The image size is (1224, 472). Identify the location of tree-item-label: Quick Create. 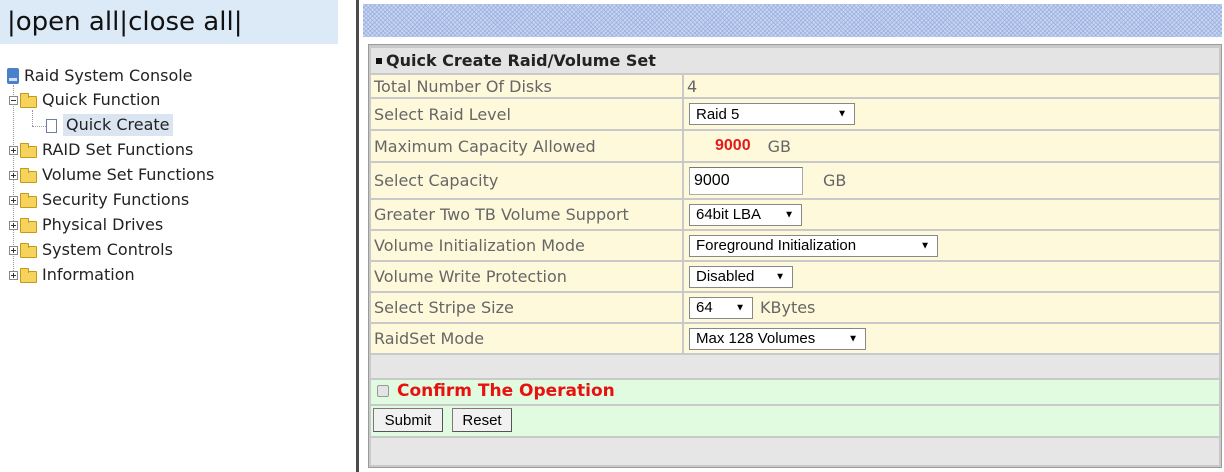
(118, 125).